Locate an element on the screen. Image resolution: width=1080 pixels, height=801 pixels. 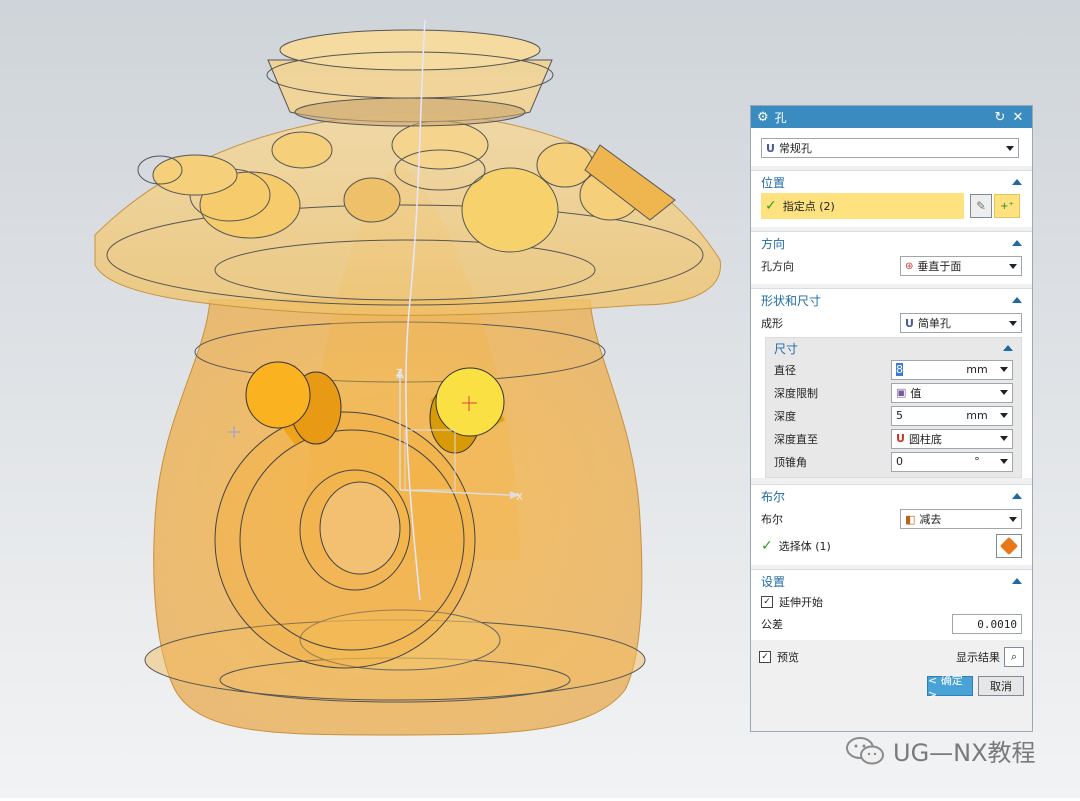
show-result-label: 显示结果 is located at coordinates (978, 657).